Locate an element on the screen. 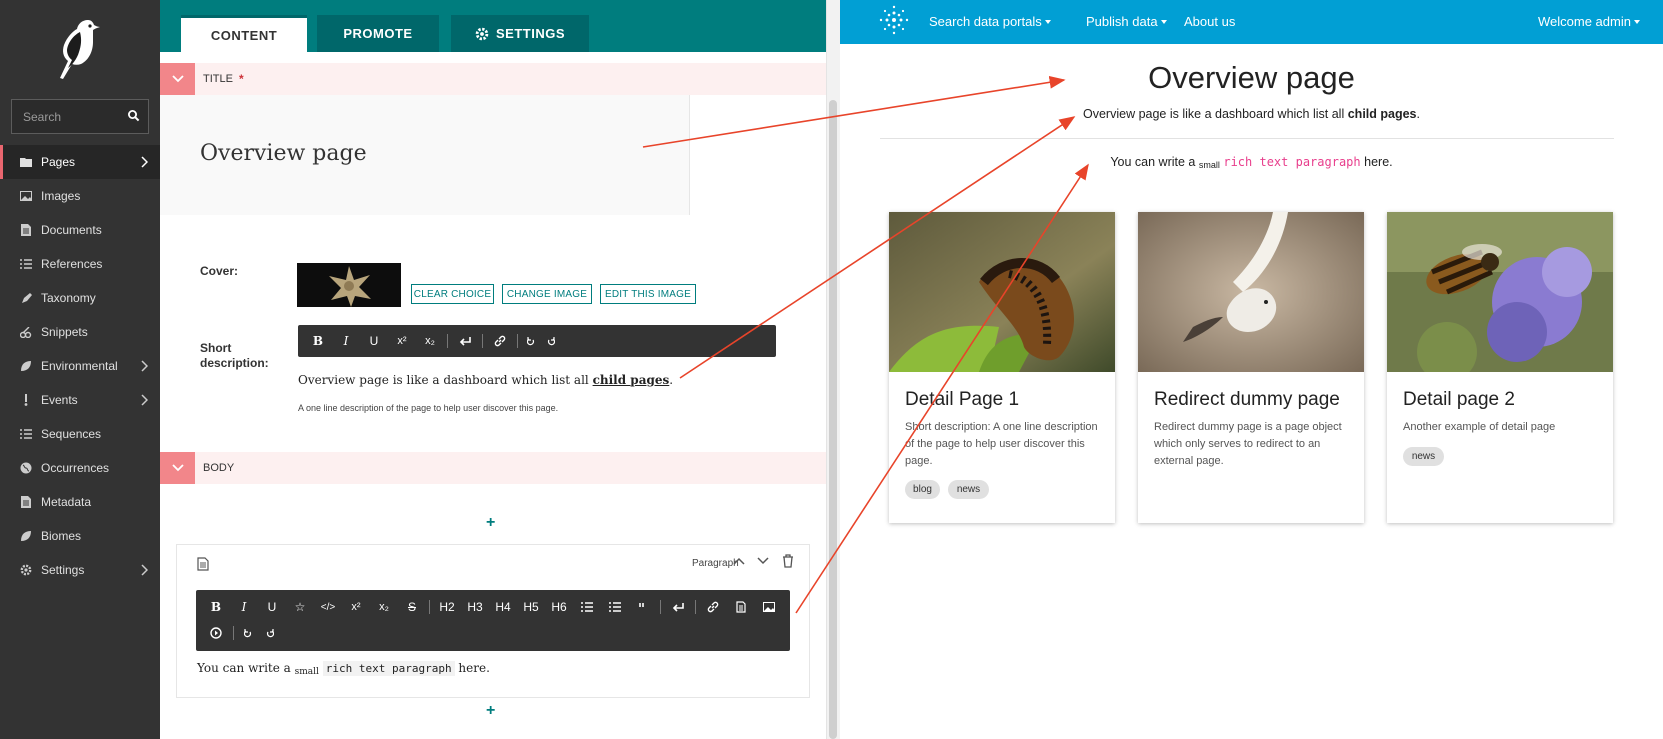 The image size is (1663, 739). child-pages-link: child pages is located at coordinates (631, 380).